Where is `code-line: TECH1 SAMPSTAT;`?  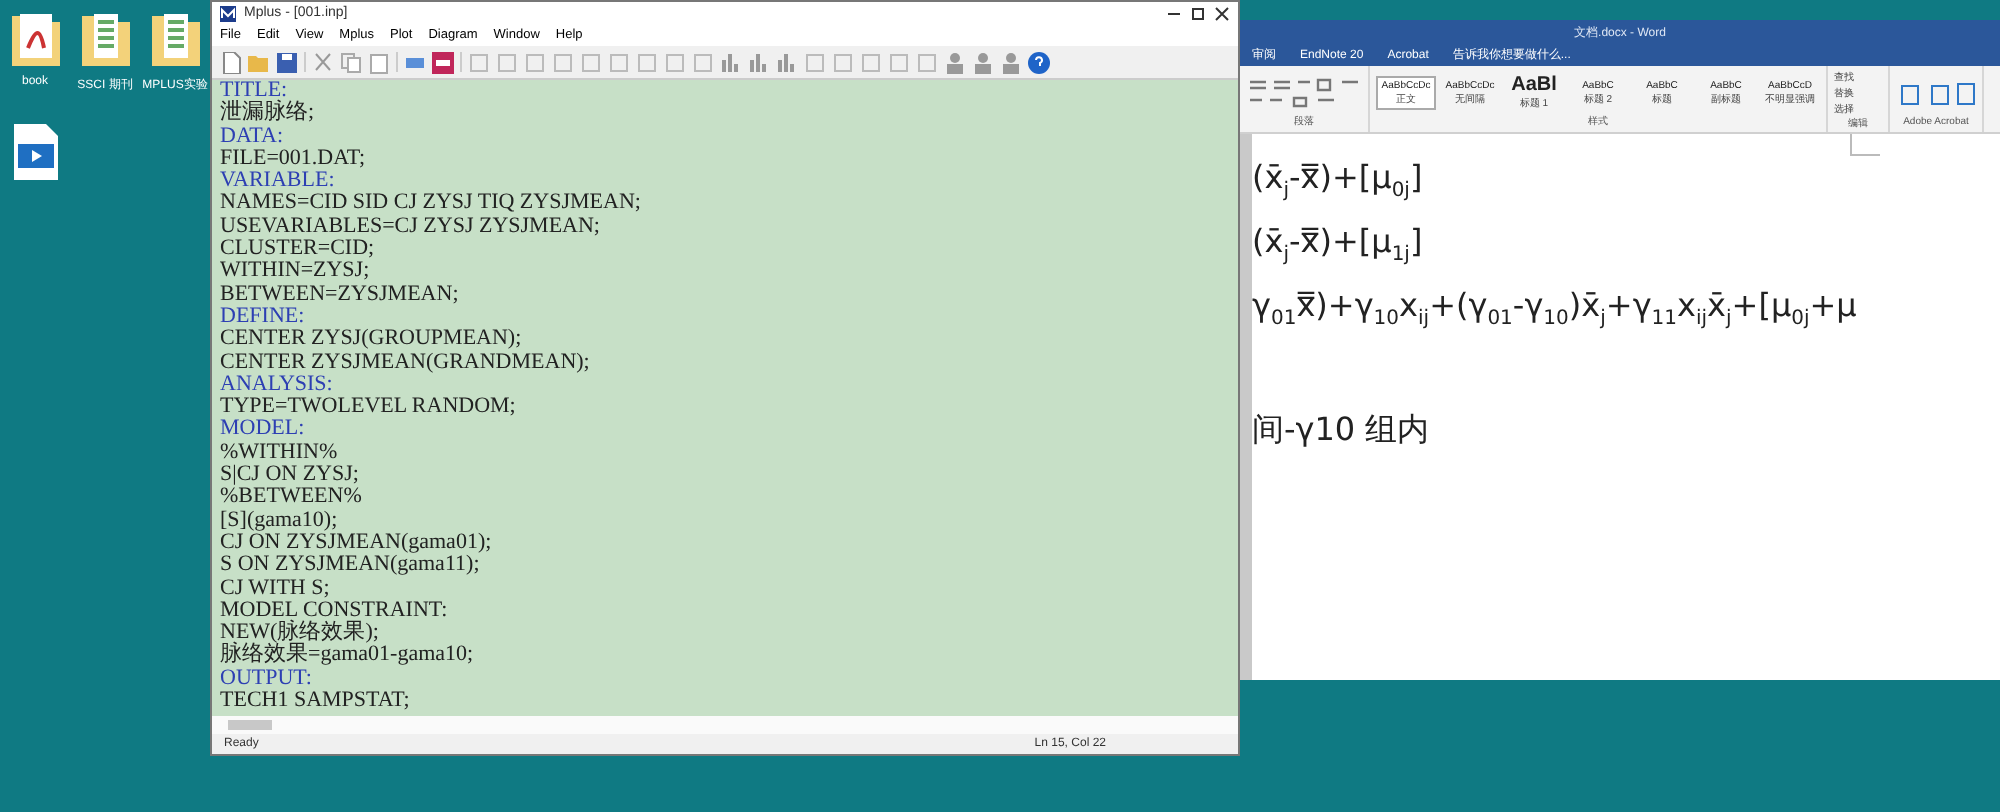
code-line: TECH1 SAMPSTAT; is located at coordinates (315, 701).